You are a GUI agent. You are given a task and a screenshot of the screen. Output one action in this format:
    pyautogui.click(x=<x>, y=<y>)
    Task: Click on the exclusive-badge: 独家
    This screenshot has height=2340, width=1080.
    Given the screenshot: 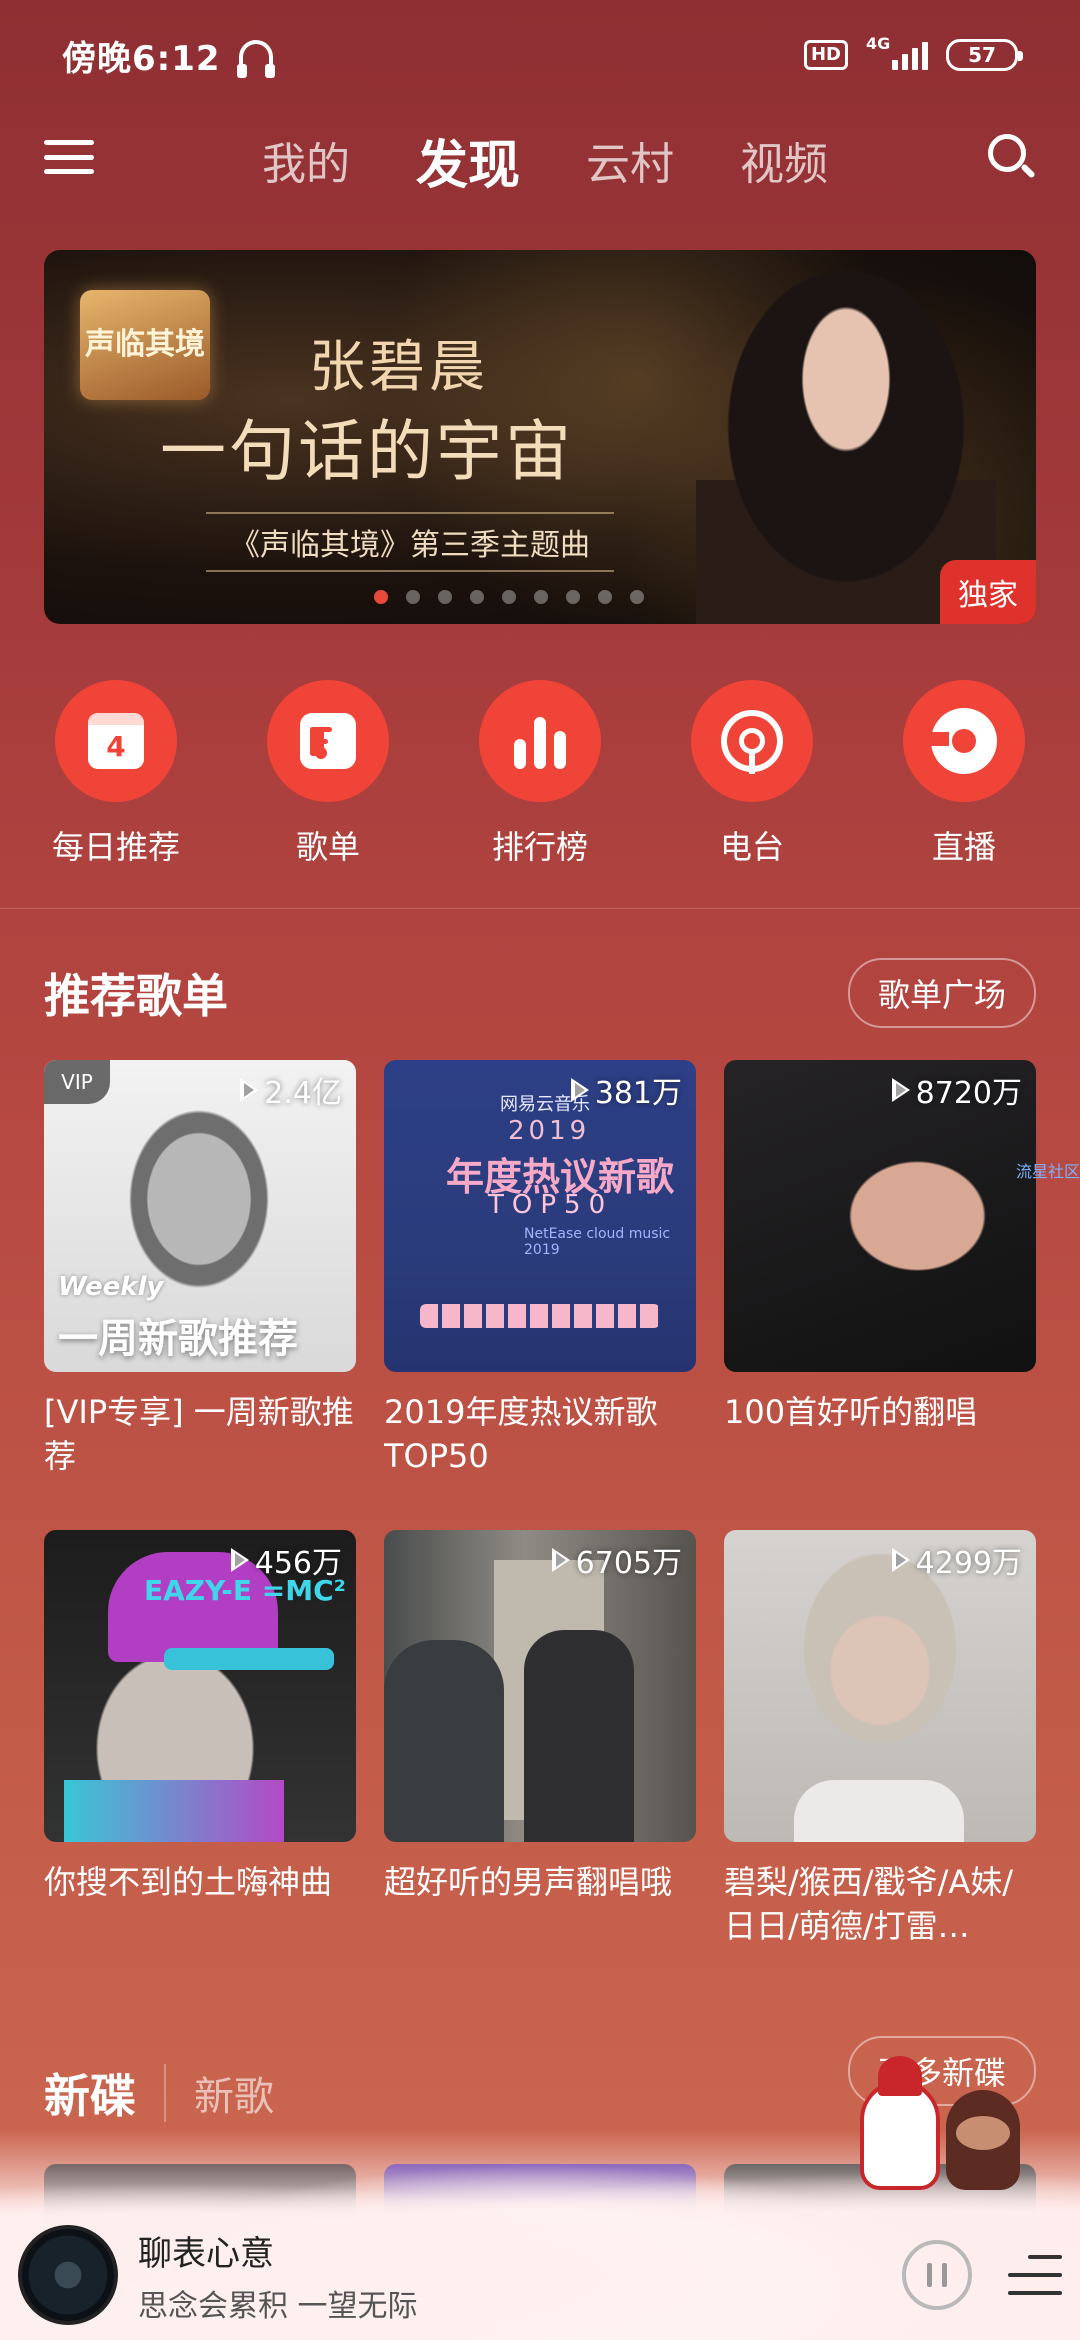 What is the action you would take?
    pyautogui.click(x=988, y=592)
    